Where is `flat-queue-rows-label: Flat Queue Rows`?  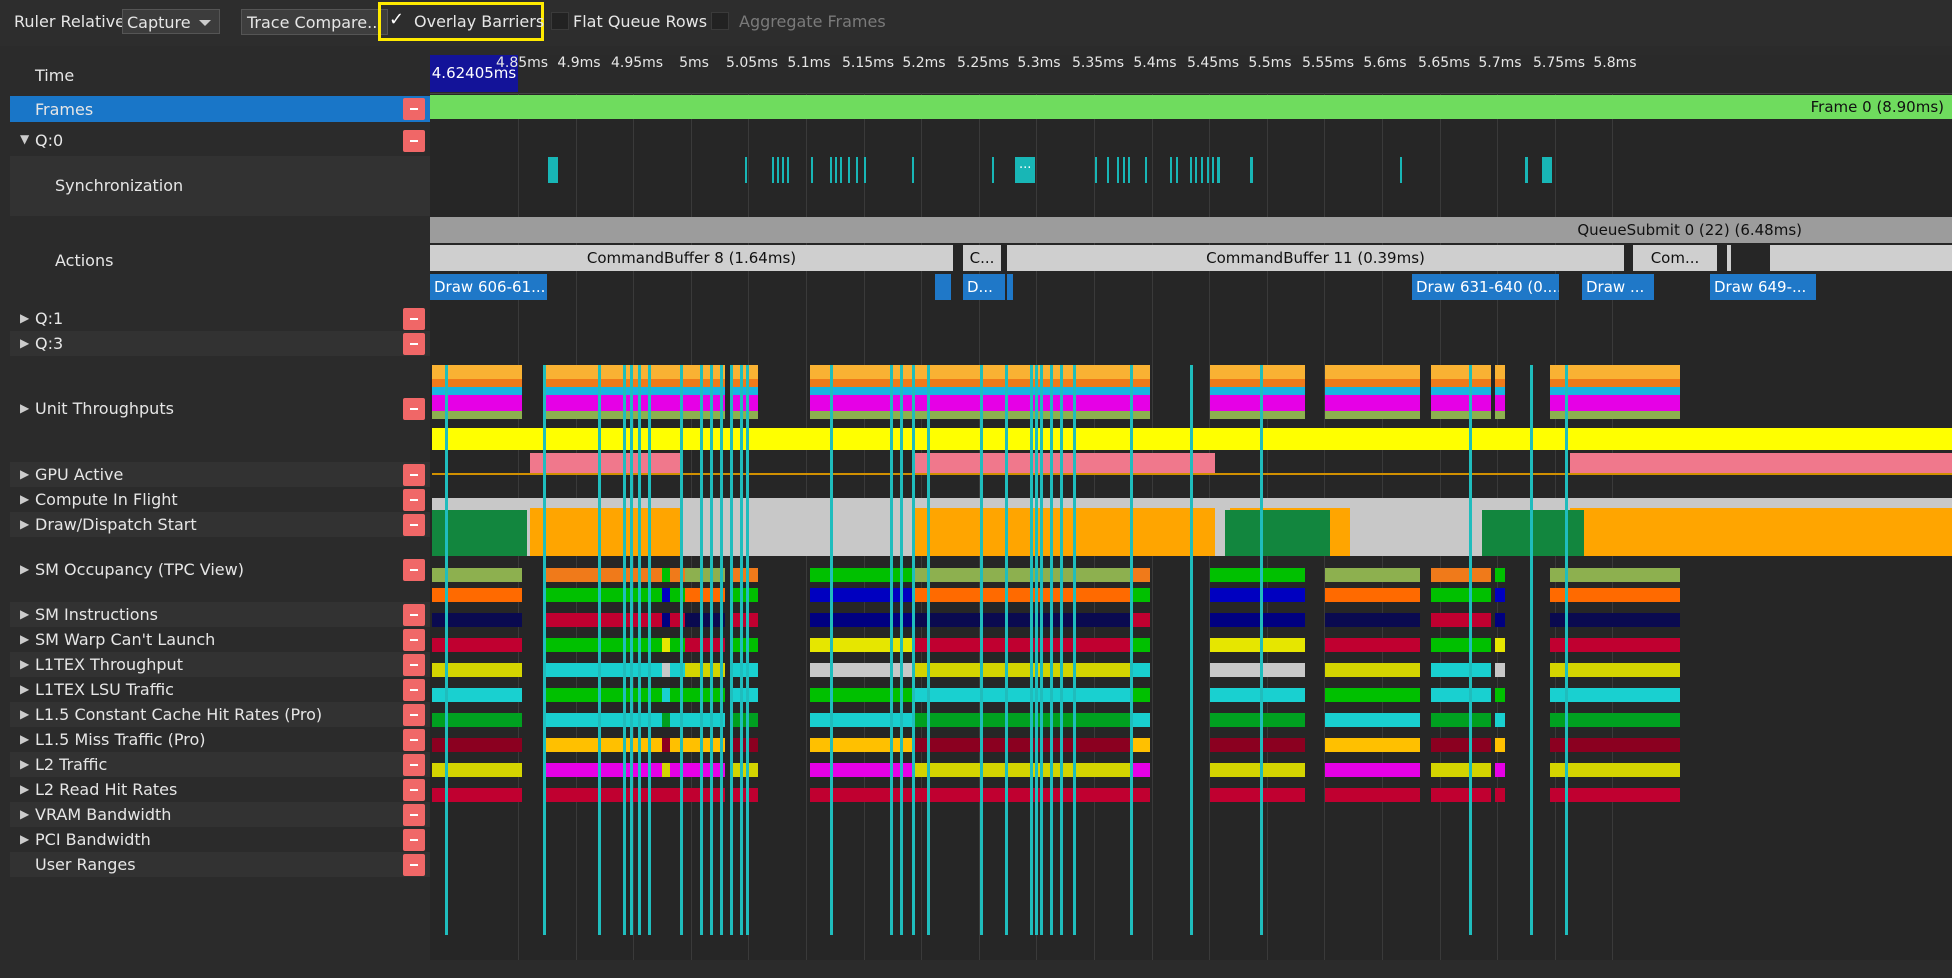 flat-queue-rows-label: Flat Queue Rows is located at coordinates (640, 21).